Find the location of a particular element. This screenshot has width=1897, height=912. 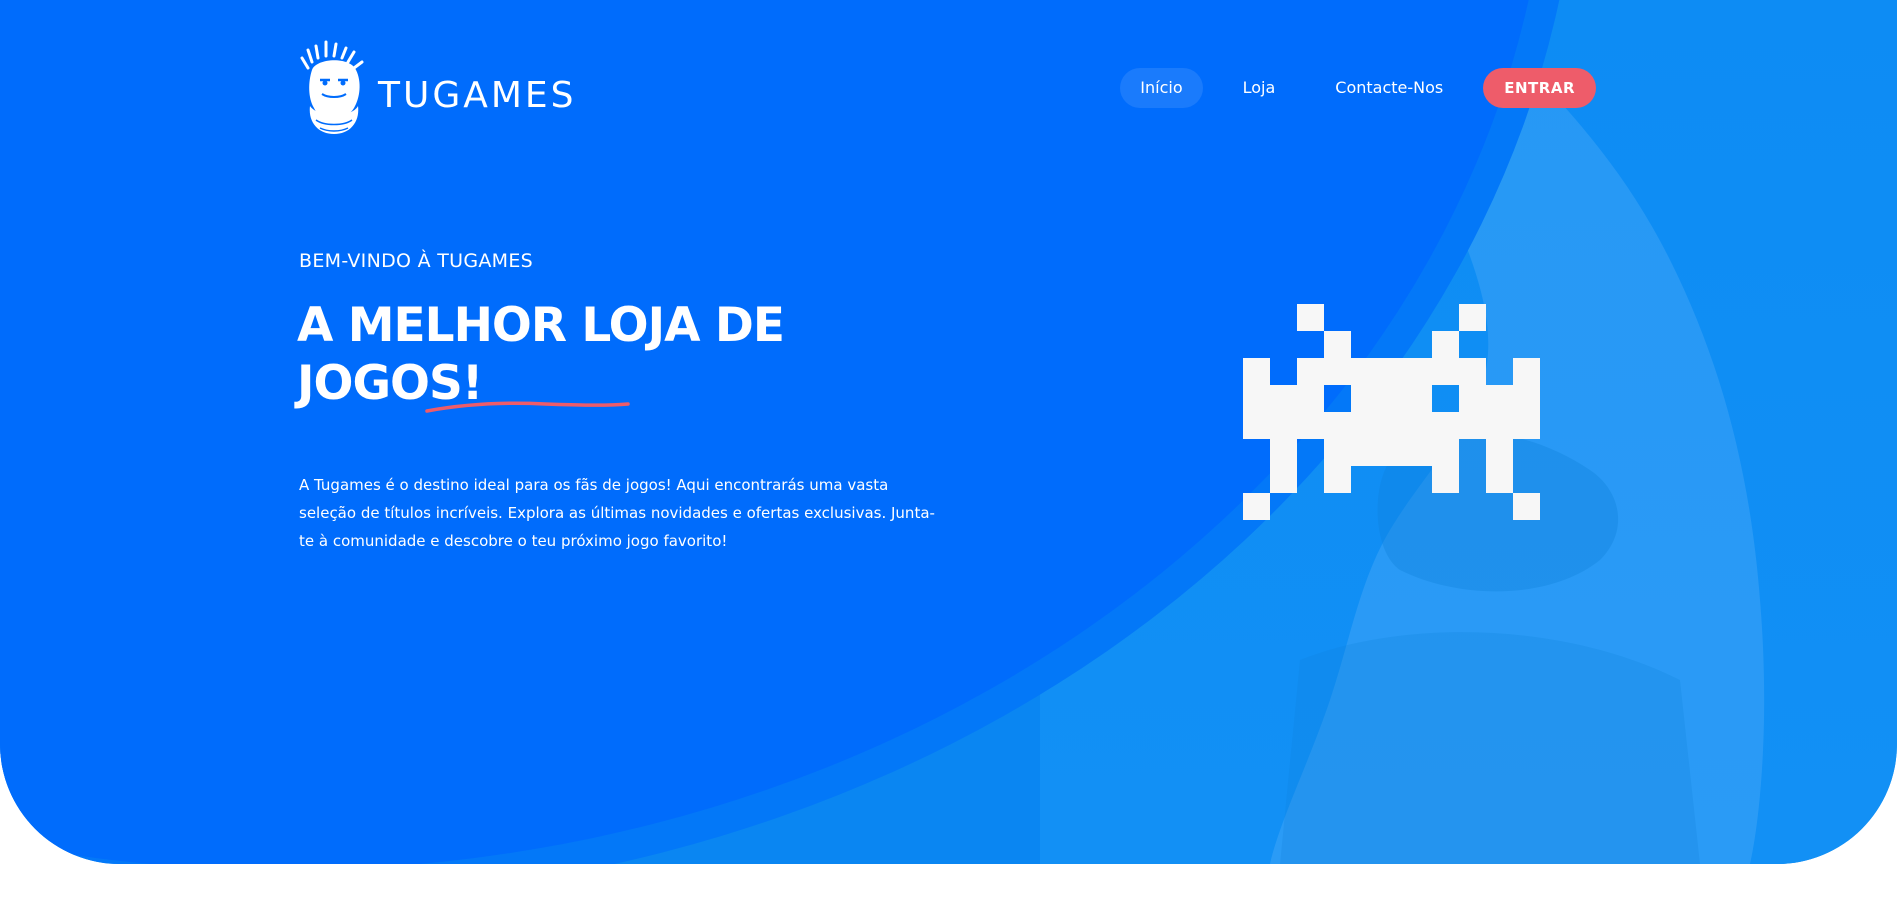

headline-underline-decoration is located at coordinates (527, 407).